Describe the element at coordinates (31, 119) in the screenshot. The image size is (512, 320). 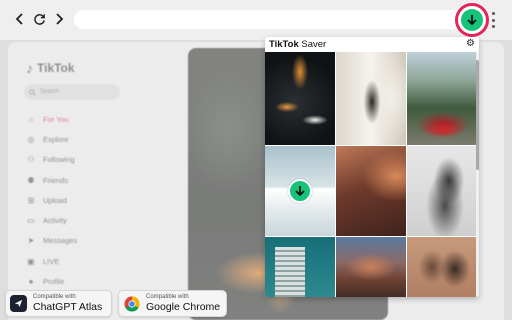
I see `home-icon: ⌂` at that location.